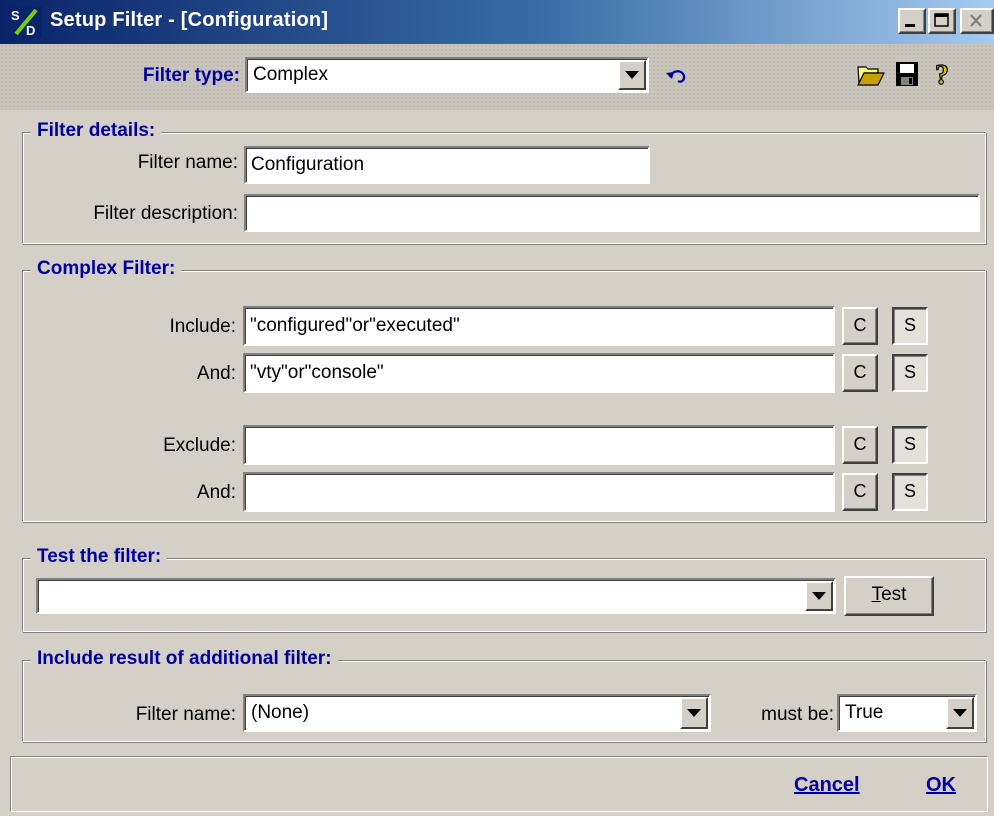 Image resolution: width=994 pixels, height=816 pixels. What do you see at coordinates (797, 714) in the screenshot?
I see `must-be-label: must be:` at bounding box center [797, 714].